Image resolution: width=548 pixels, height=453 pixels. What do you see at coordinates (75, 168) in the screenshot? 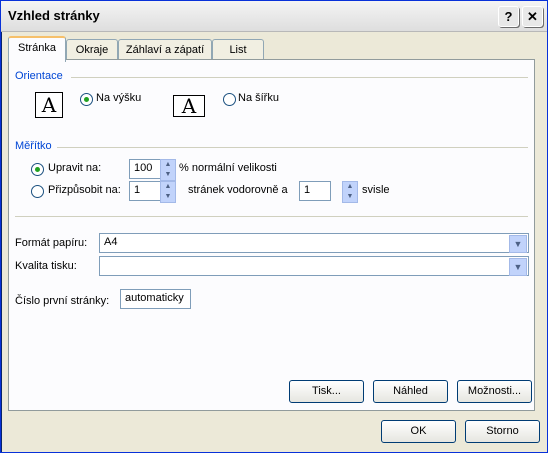
I see `adjust-label: Upravit na:` at bounding box center [75, 168].